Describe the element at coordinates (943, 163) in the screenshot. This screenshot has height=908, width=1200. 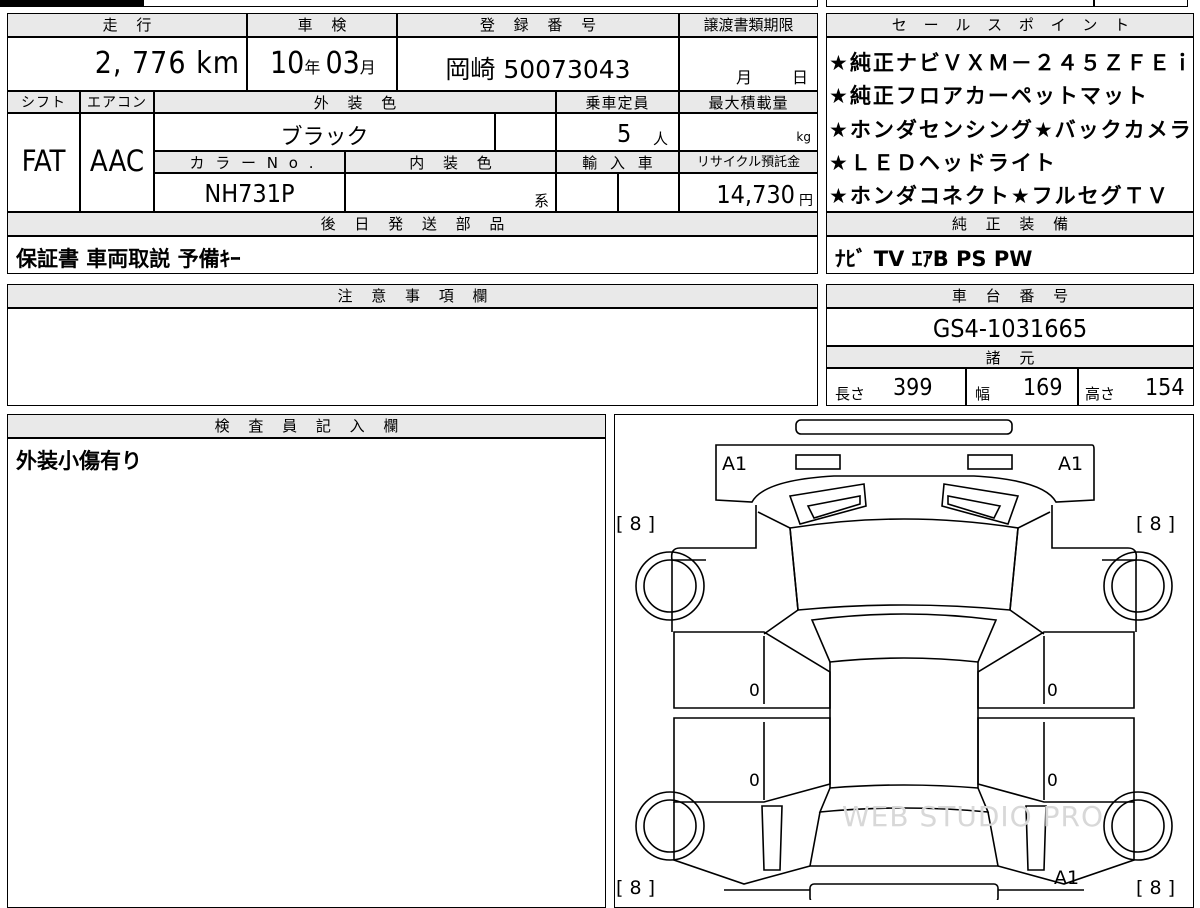
I see `sales-point-item: ★ＬＥＤヘッドライト` at that location.